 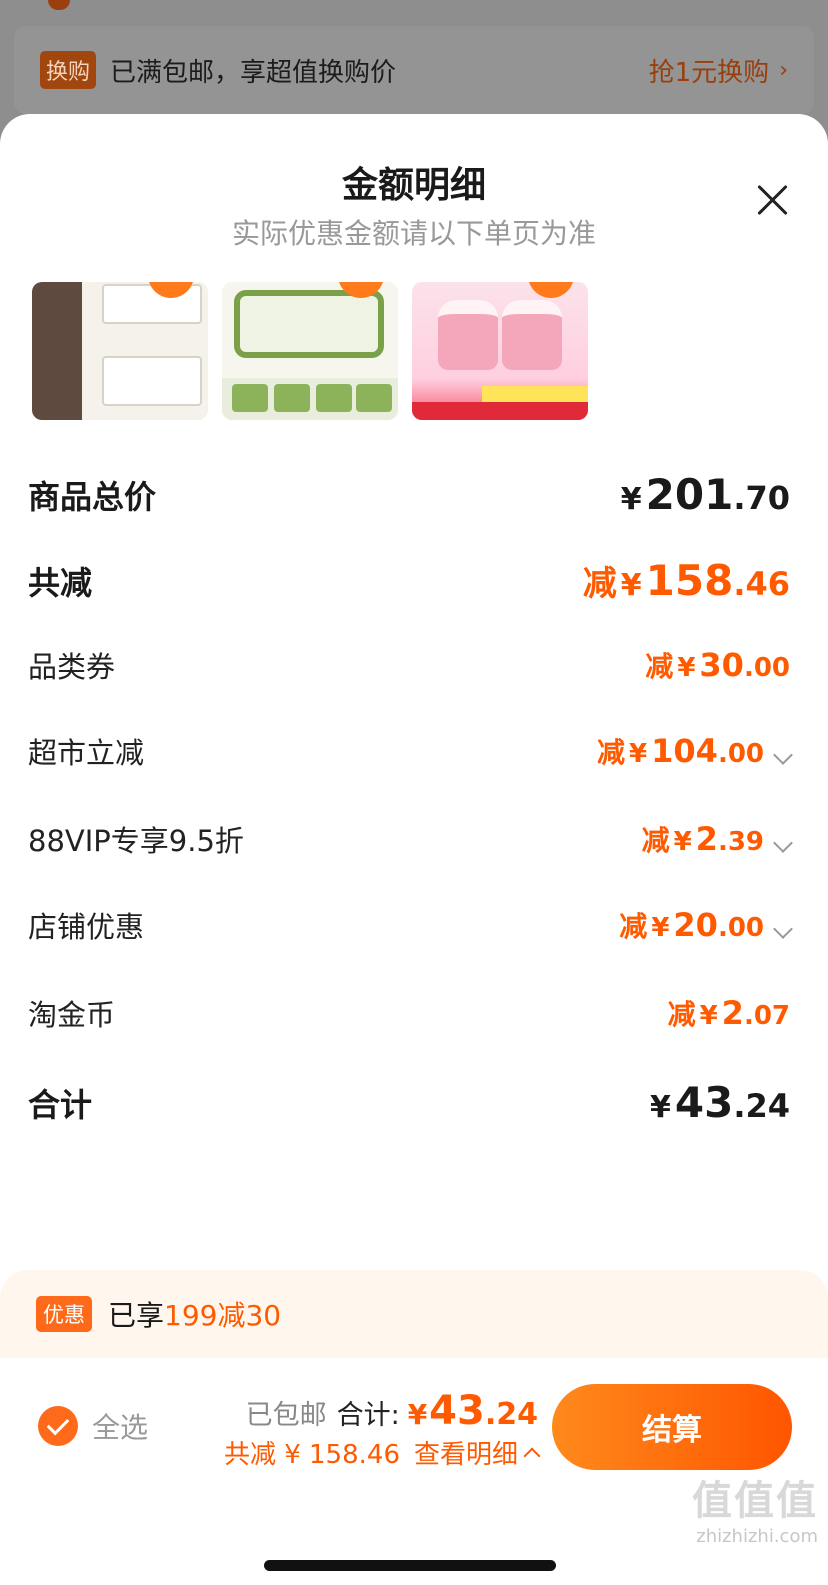 I want to click on close-icon, so click(x=772, y=200).